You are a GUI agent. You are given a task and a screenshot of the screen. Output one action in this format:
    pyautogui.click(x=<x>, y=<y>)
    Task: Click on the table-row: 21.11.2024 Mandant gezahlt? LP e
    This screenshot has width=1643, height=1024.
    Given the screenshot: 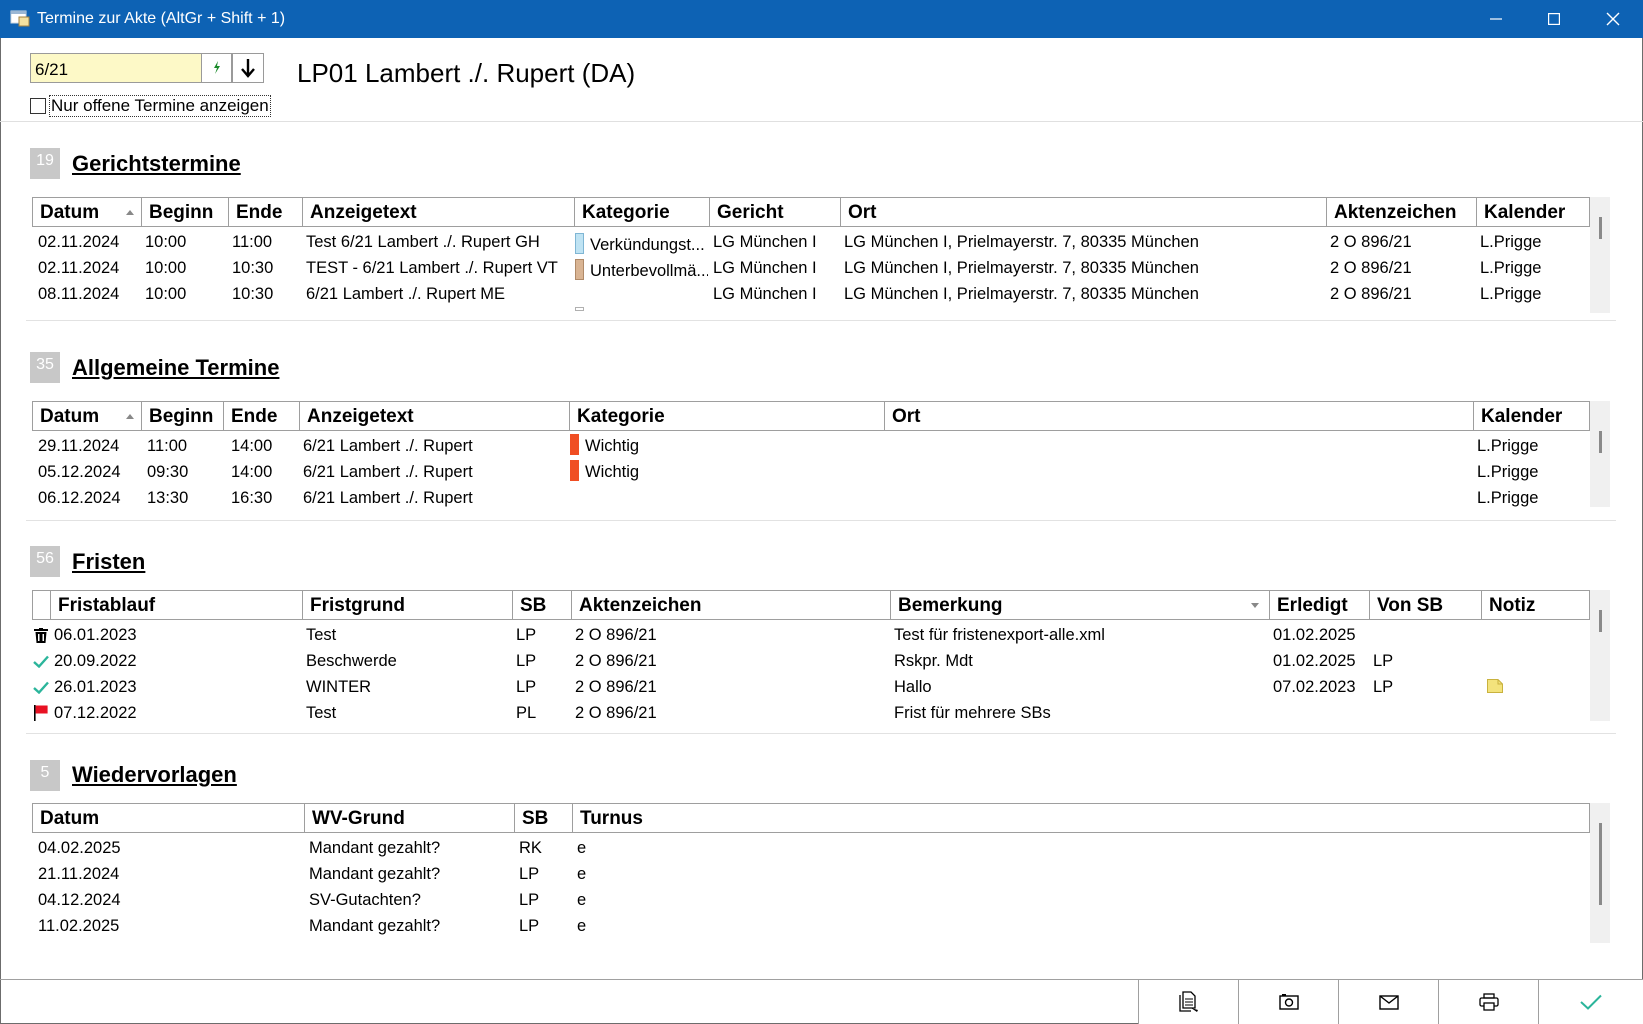 What is the action you would take?
    pyautogui.click(x=811, y=874)
    